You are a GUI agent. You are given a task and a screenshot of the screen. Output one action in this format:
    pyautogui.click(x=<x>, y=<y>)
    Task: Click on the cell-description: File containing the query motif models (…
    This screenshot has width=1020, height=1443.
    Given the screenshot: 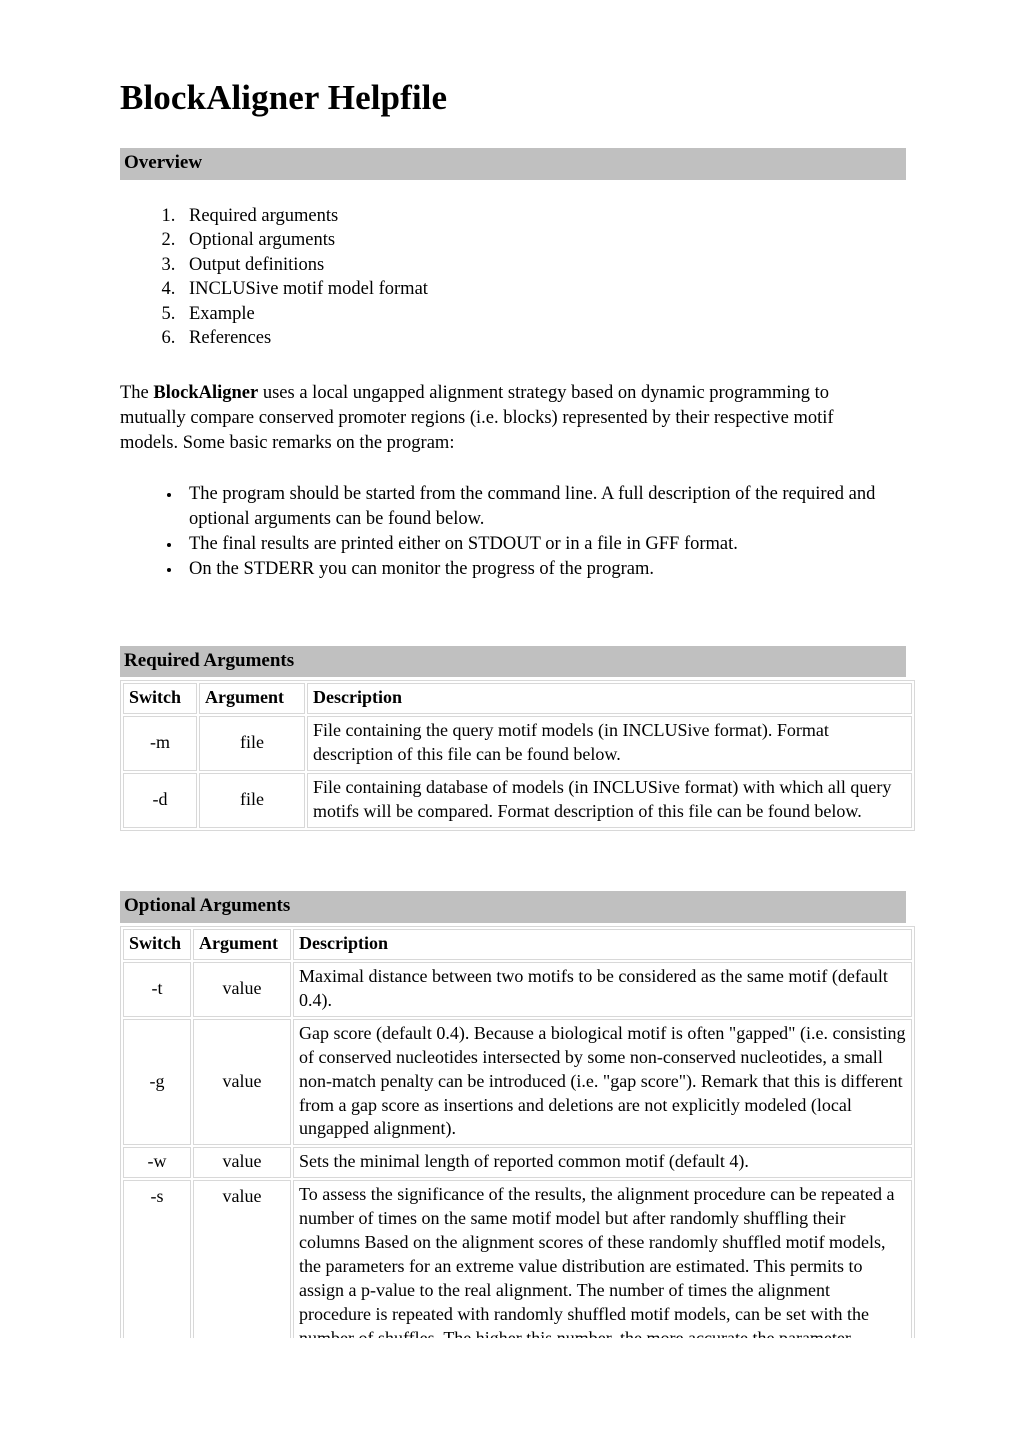 What is the action you would take?
    pyautogui.click(x=609, y=744)
    